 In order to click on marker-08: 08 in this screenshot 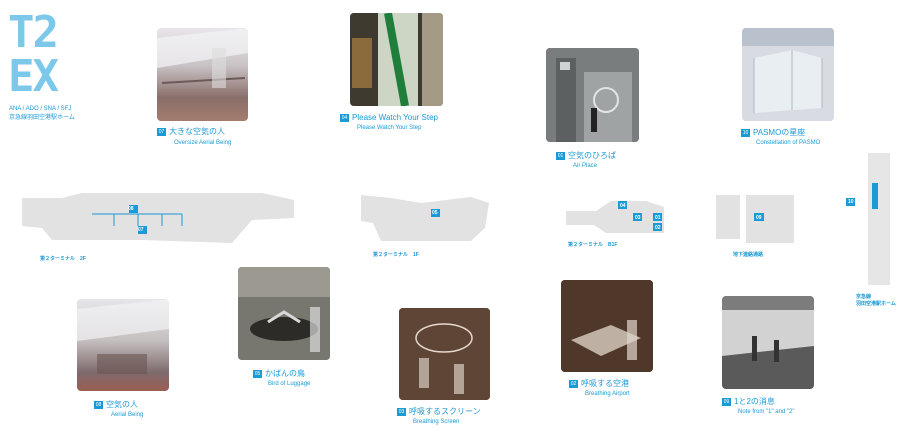, I will do `click(131, 209)`.